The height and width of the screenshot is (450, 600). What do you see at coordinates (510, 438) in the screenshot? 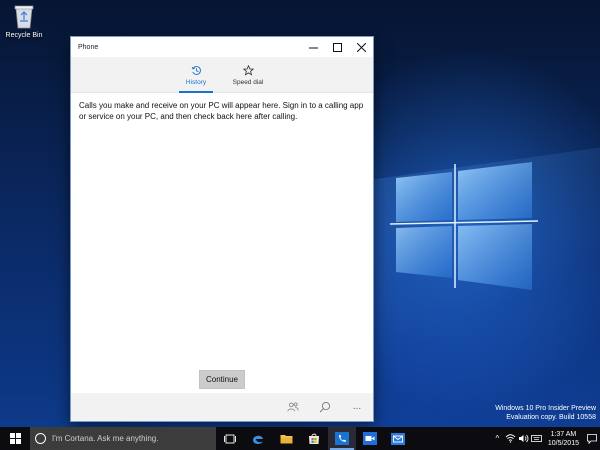
I see `network-icon` at bounding box center [510, 438].